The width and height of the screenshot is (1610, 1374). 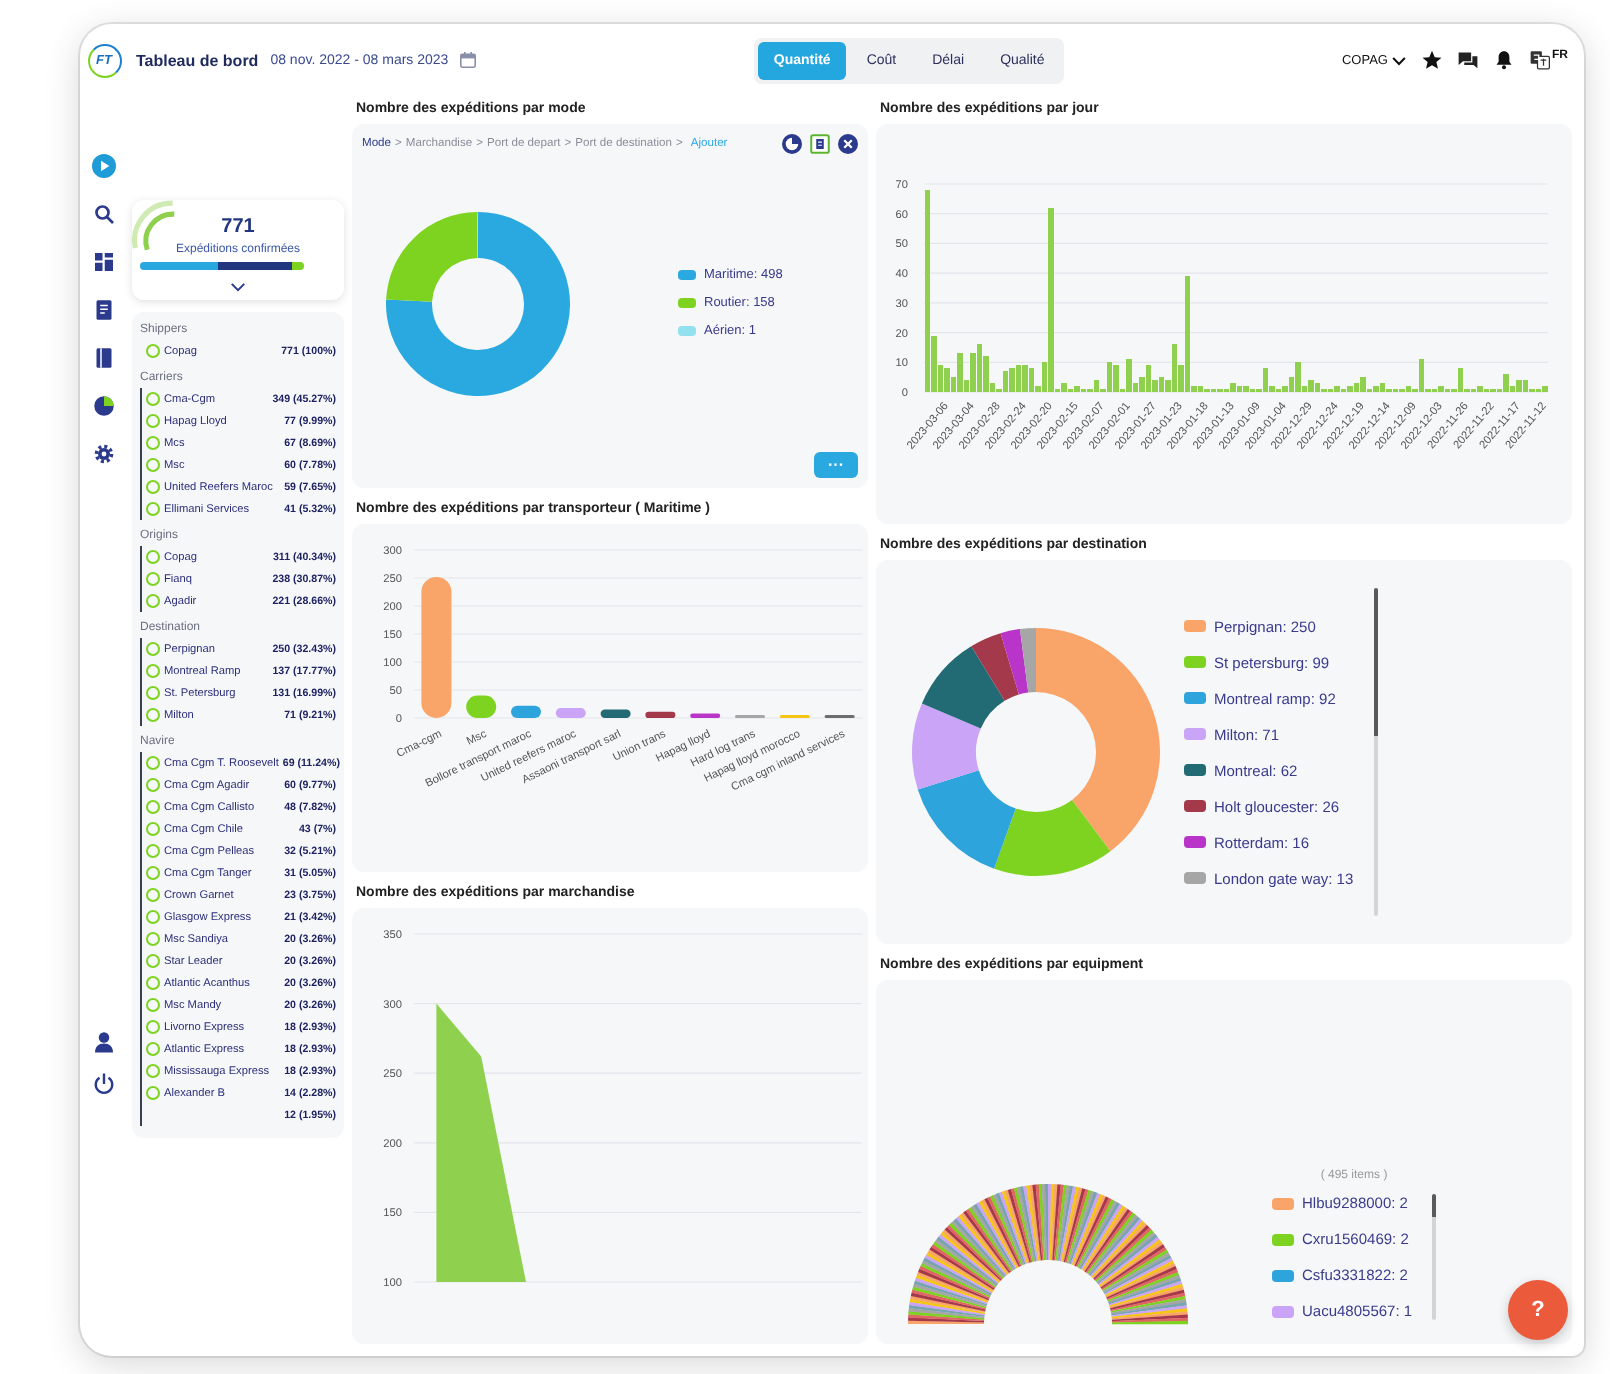 What do you see at coordinates (104, 358) in the screenshot?
I see `book-icon` at bounding box center [104, 358].